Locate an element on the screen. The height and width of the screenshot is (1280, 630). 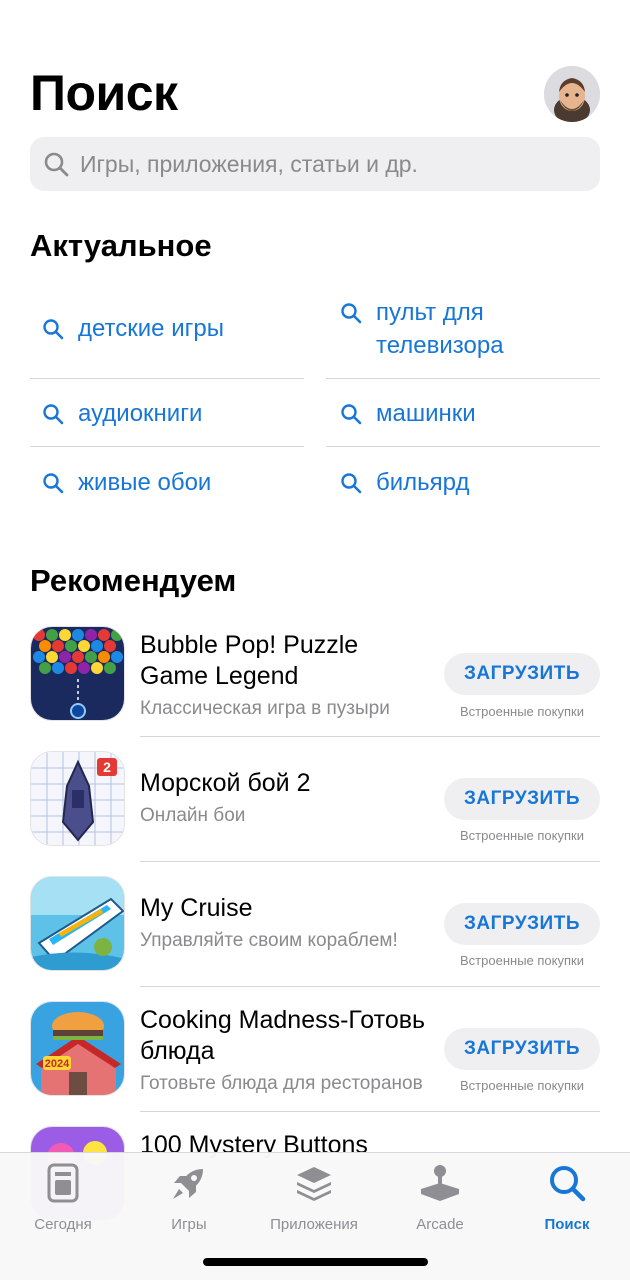
tab-label: Сегодня is located at coordinates (63, 1224).